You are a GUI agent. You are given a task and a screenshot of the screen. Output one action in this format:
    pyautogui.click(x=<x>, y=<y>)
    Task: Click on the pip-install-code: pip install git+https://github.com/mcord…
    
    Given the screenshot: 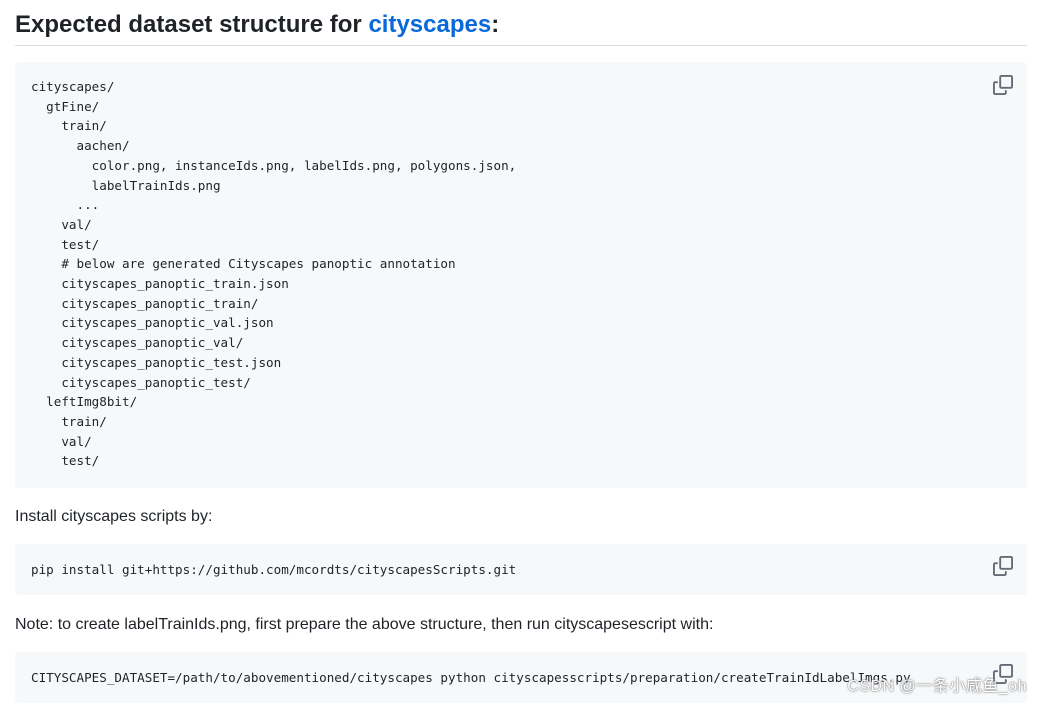 What is the action you would take?
    pyautogui.click(x=274, y=569)
    